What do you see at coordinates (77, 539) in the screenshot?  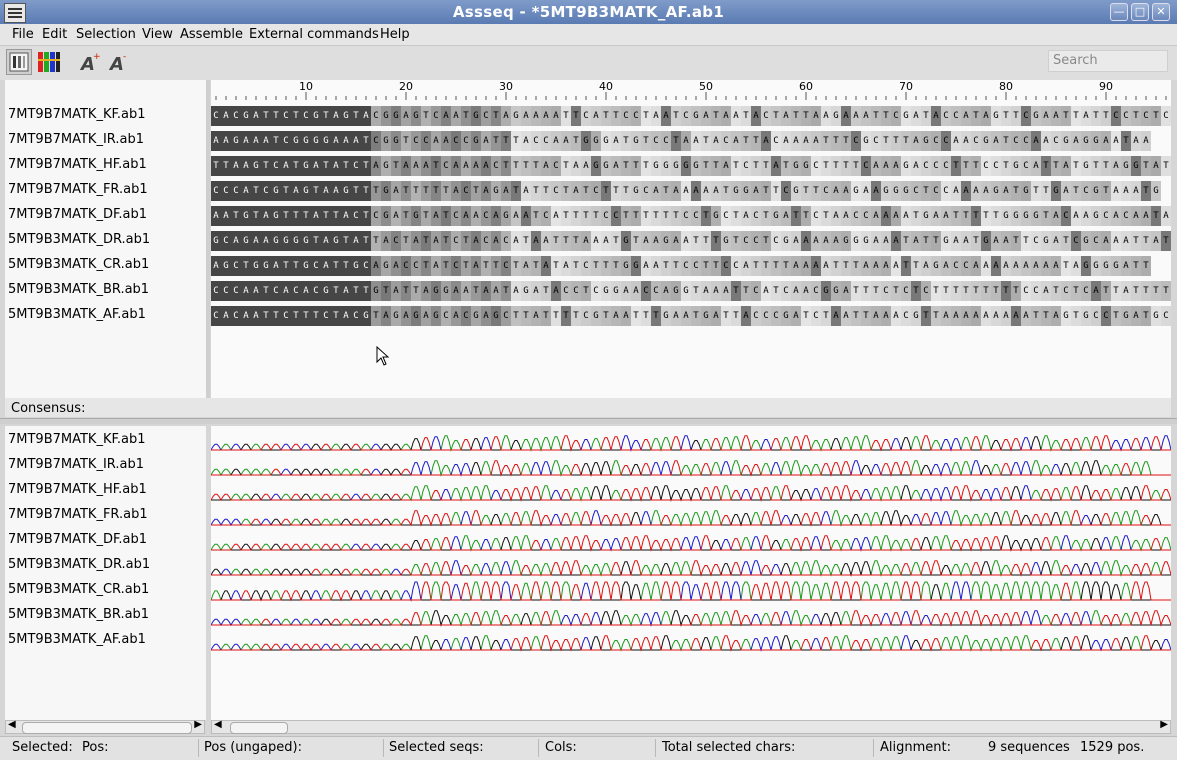 I see `trace-name: 7MT9B7MATK_DF.ab1` at bounding box center [77, 539].